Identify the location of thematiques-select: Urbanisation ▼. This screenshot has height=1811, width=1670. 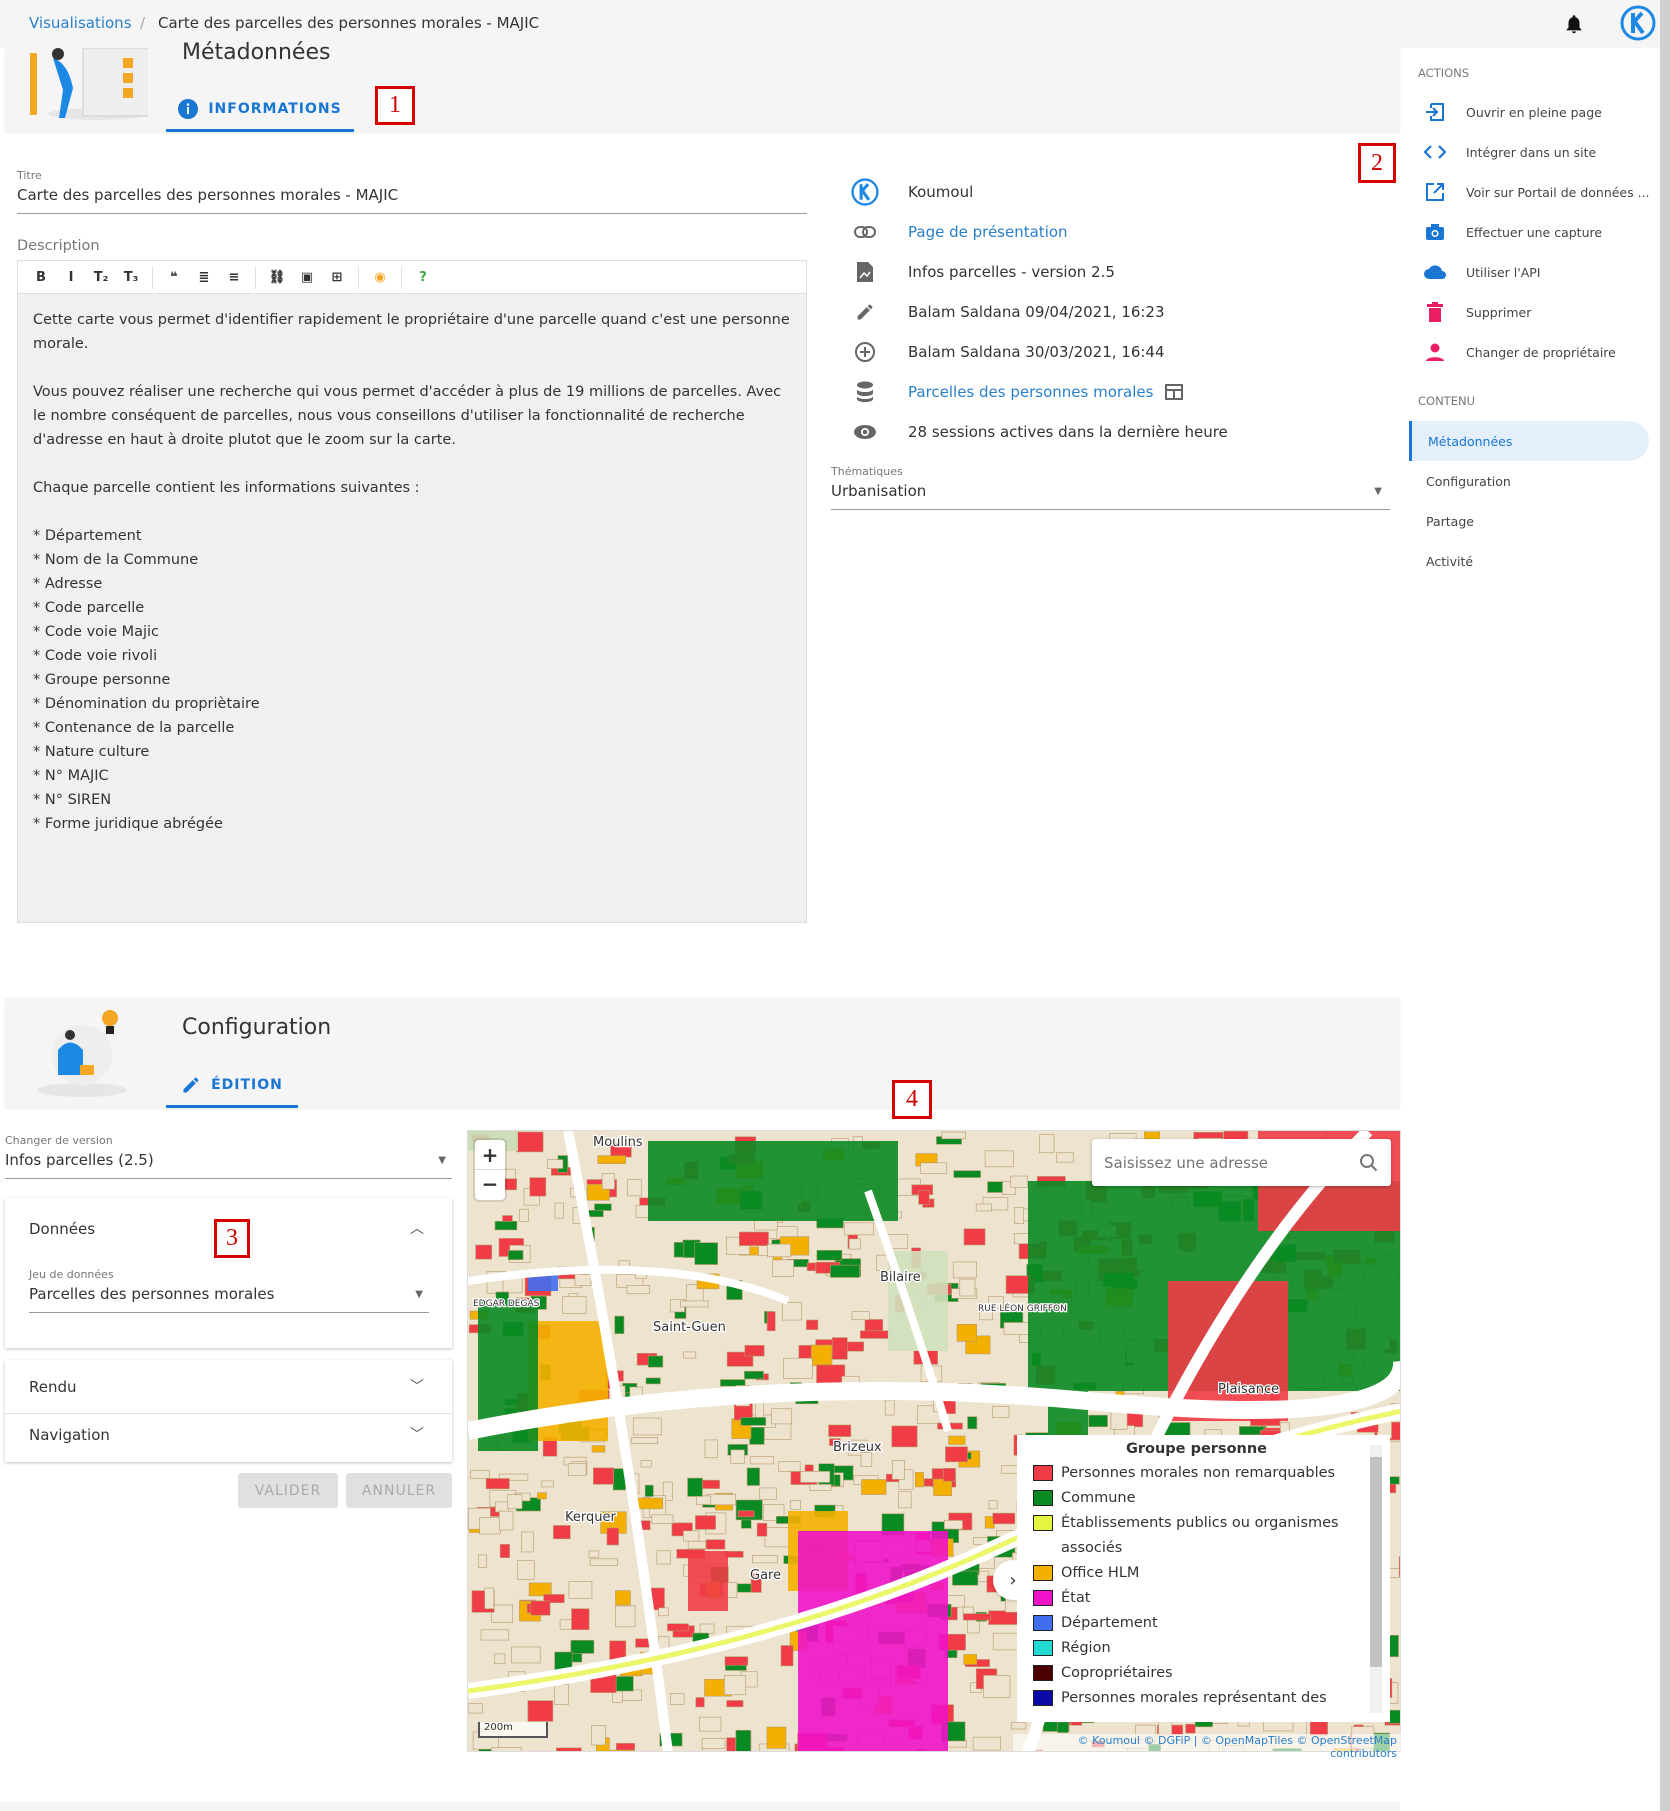
(1110, 496).